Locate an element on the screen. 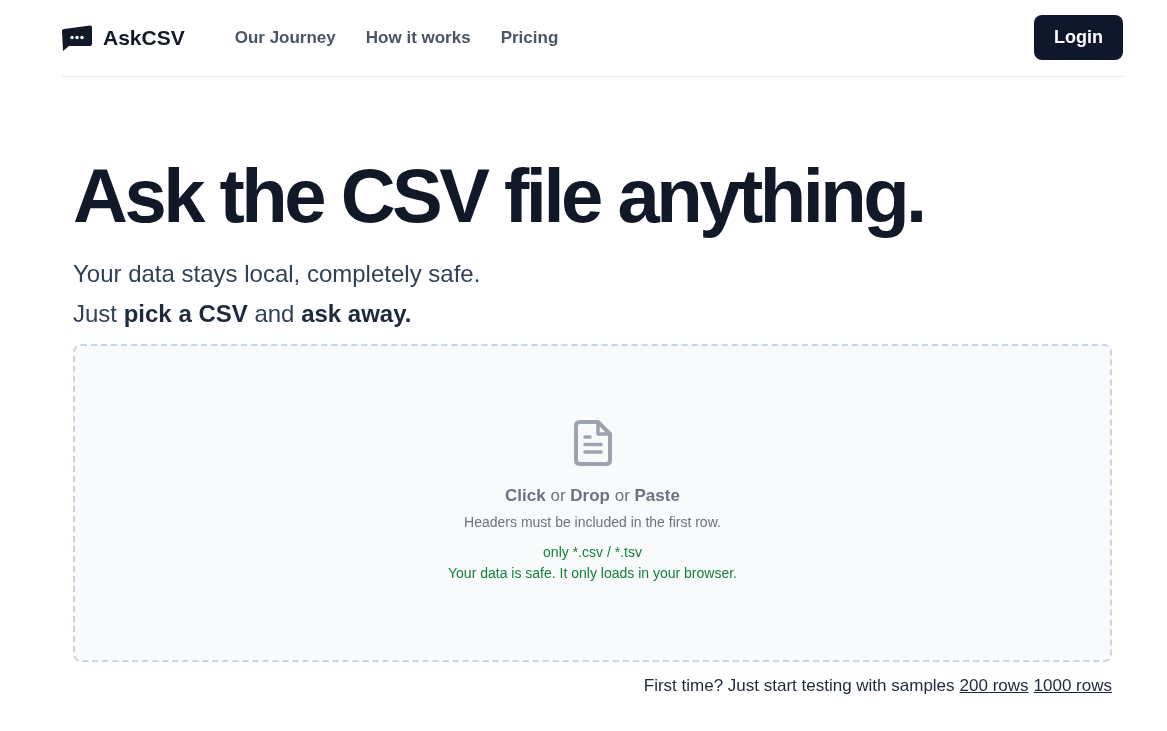 The image size is (1167, 731). sample-link: 200 rows is located at coordinates (994, 686).